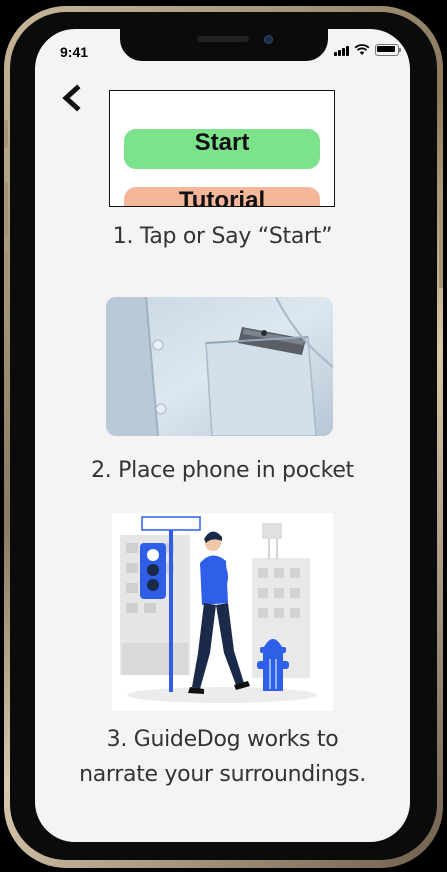  I want to click on back-button, so click(71, 98).